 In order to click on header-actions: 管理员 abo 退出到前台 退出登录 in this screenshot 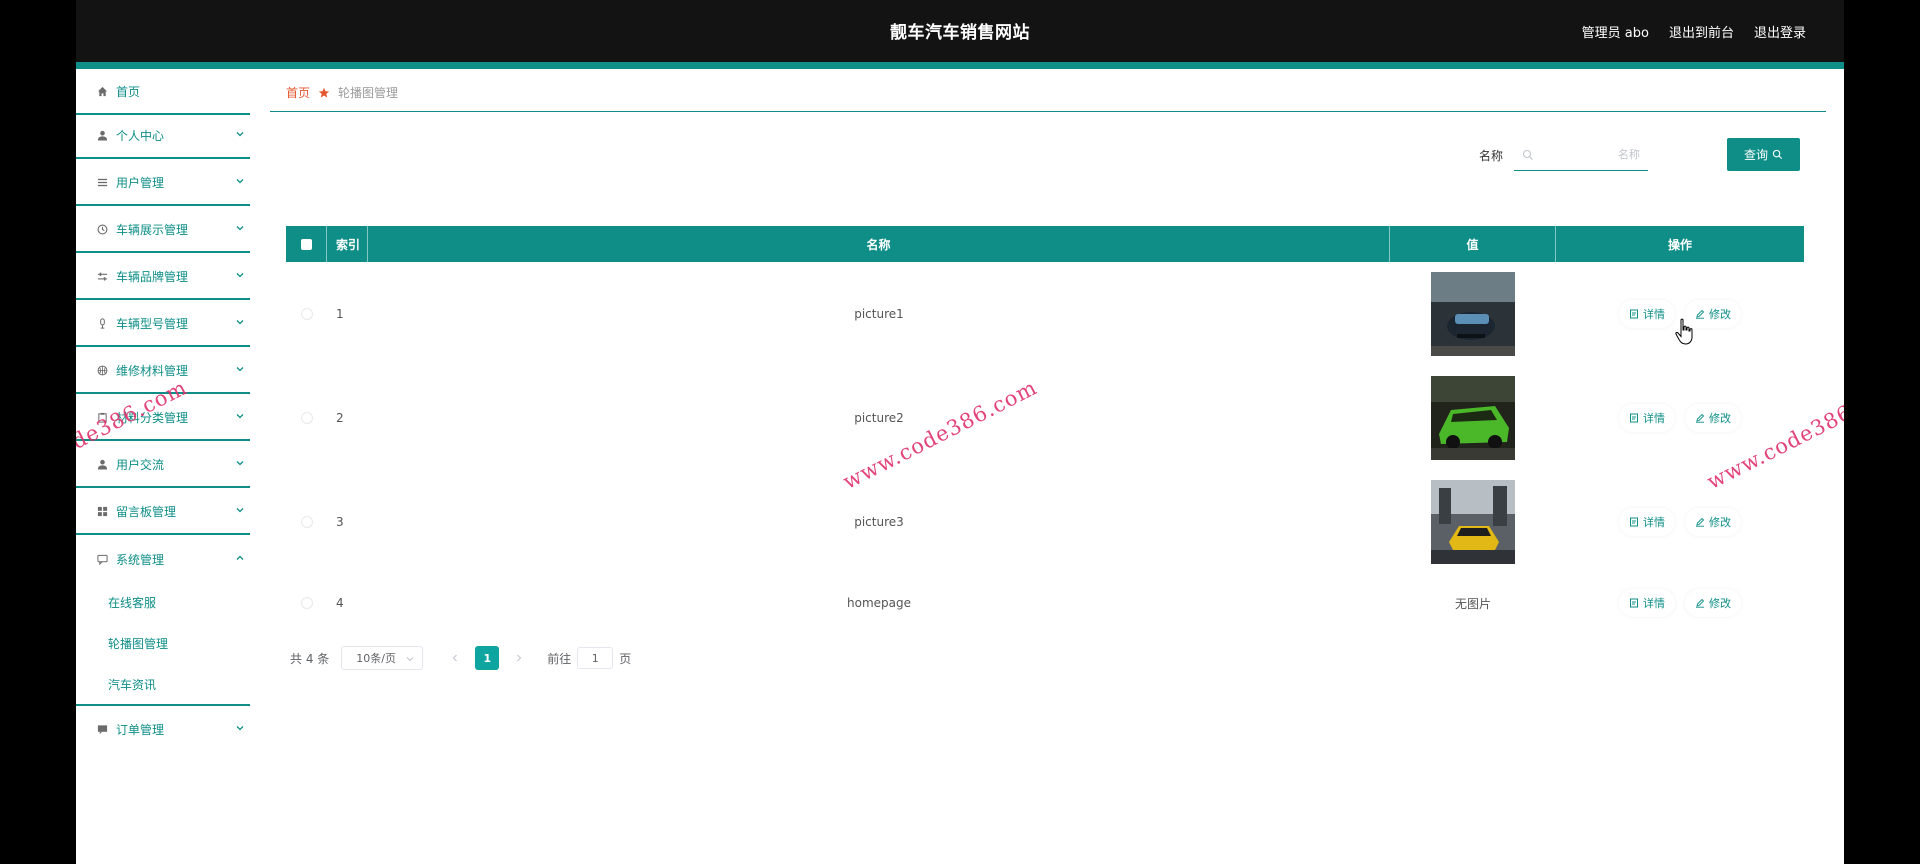, I will do `click(1694, 31)`.